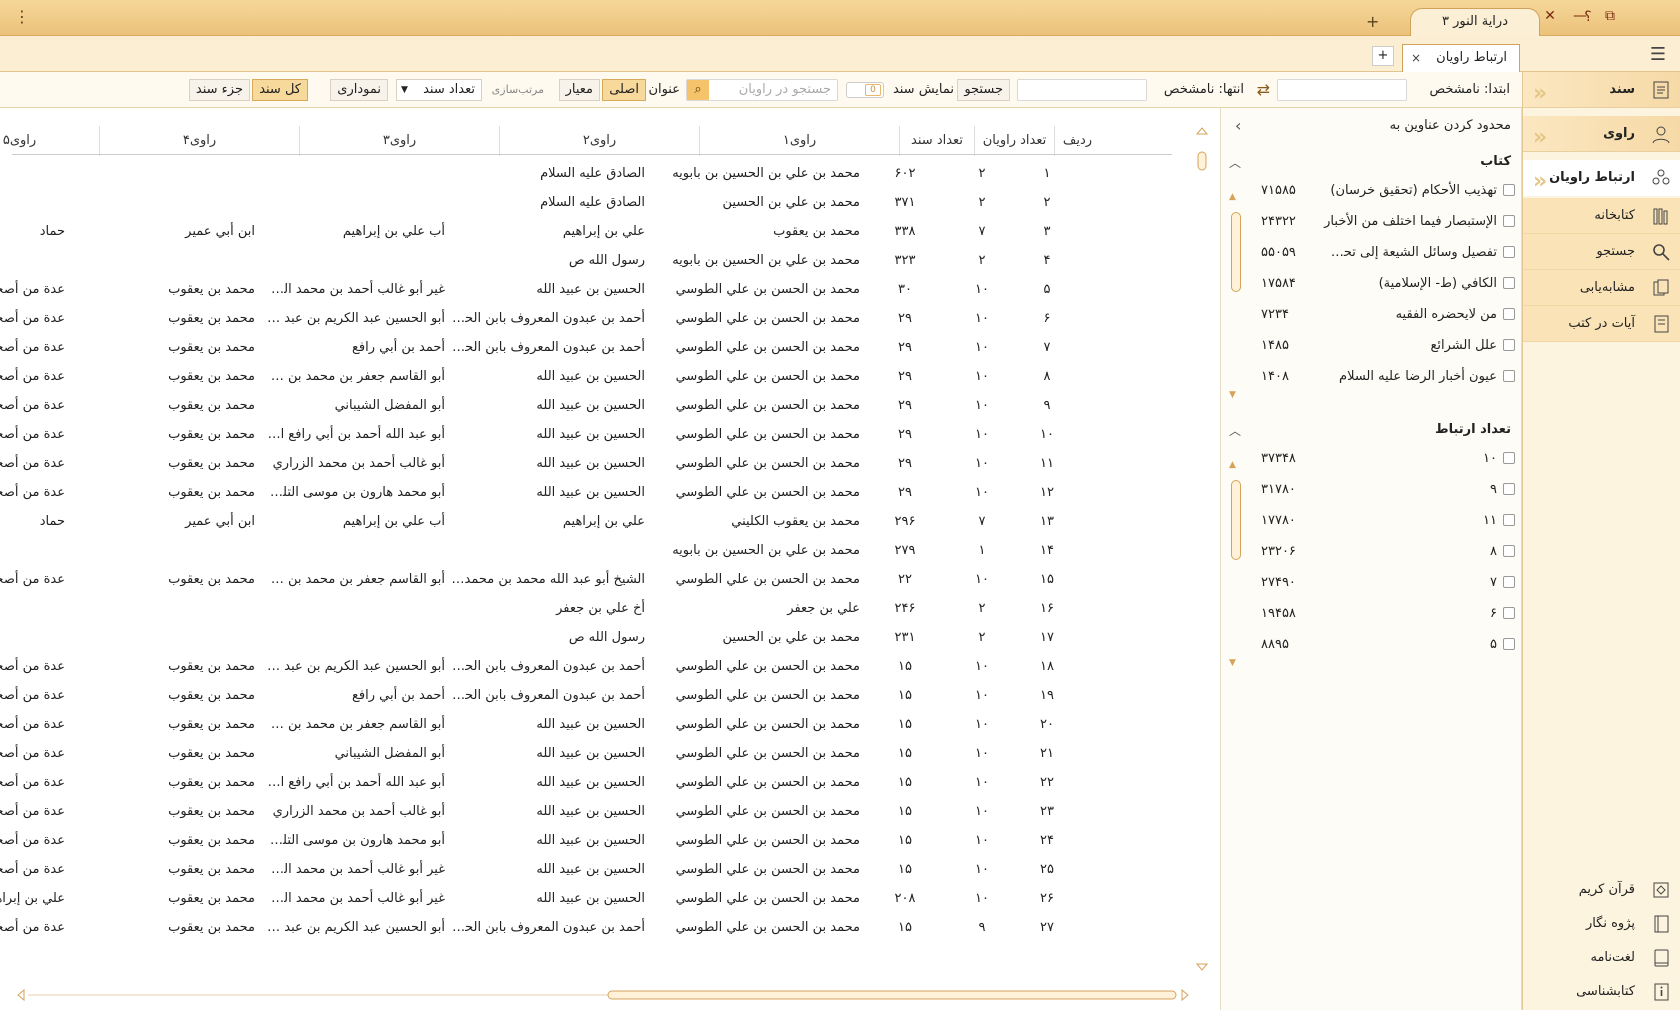  I want to click on search-rawi-input: جستجو در راویان ⌕, so click(762, 90).